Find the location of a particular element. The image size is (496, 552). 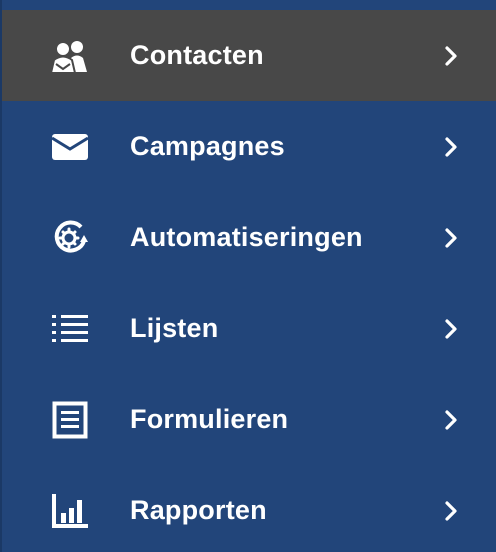

contacts-icon is located at coordinates (70, 56).